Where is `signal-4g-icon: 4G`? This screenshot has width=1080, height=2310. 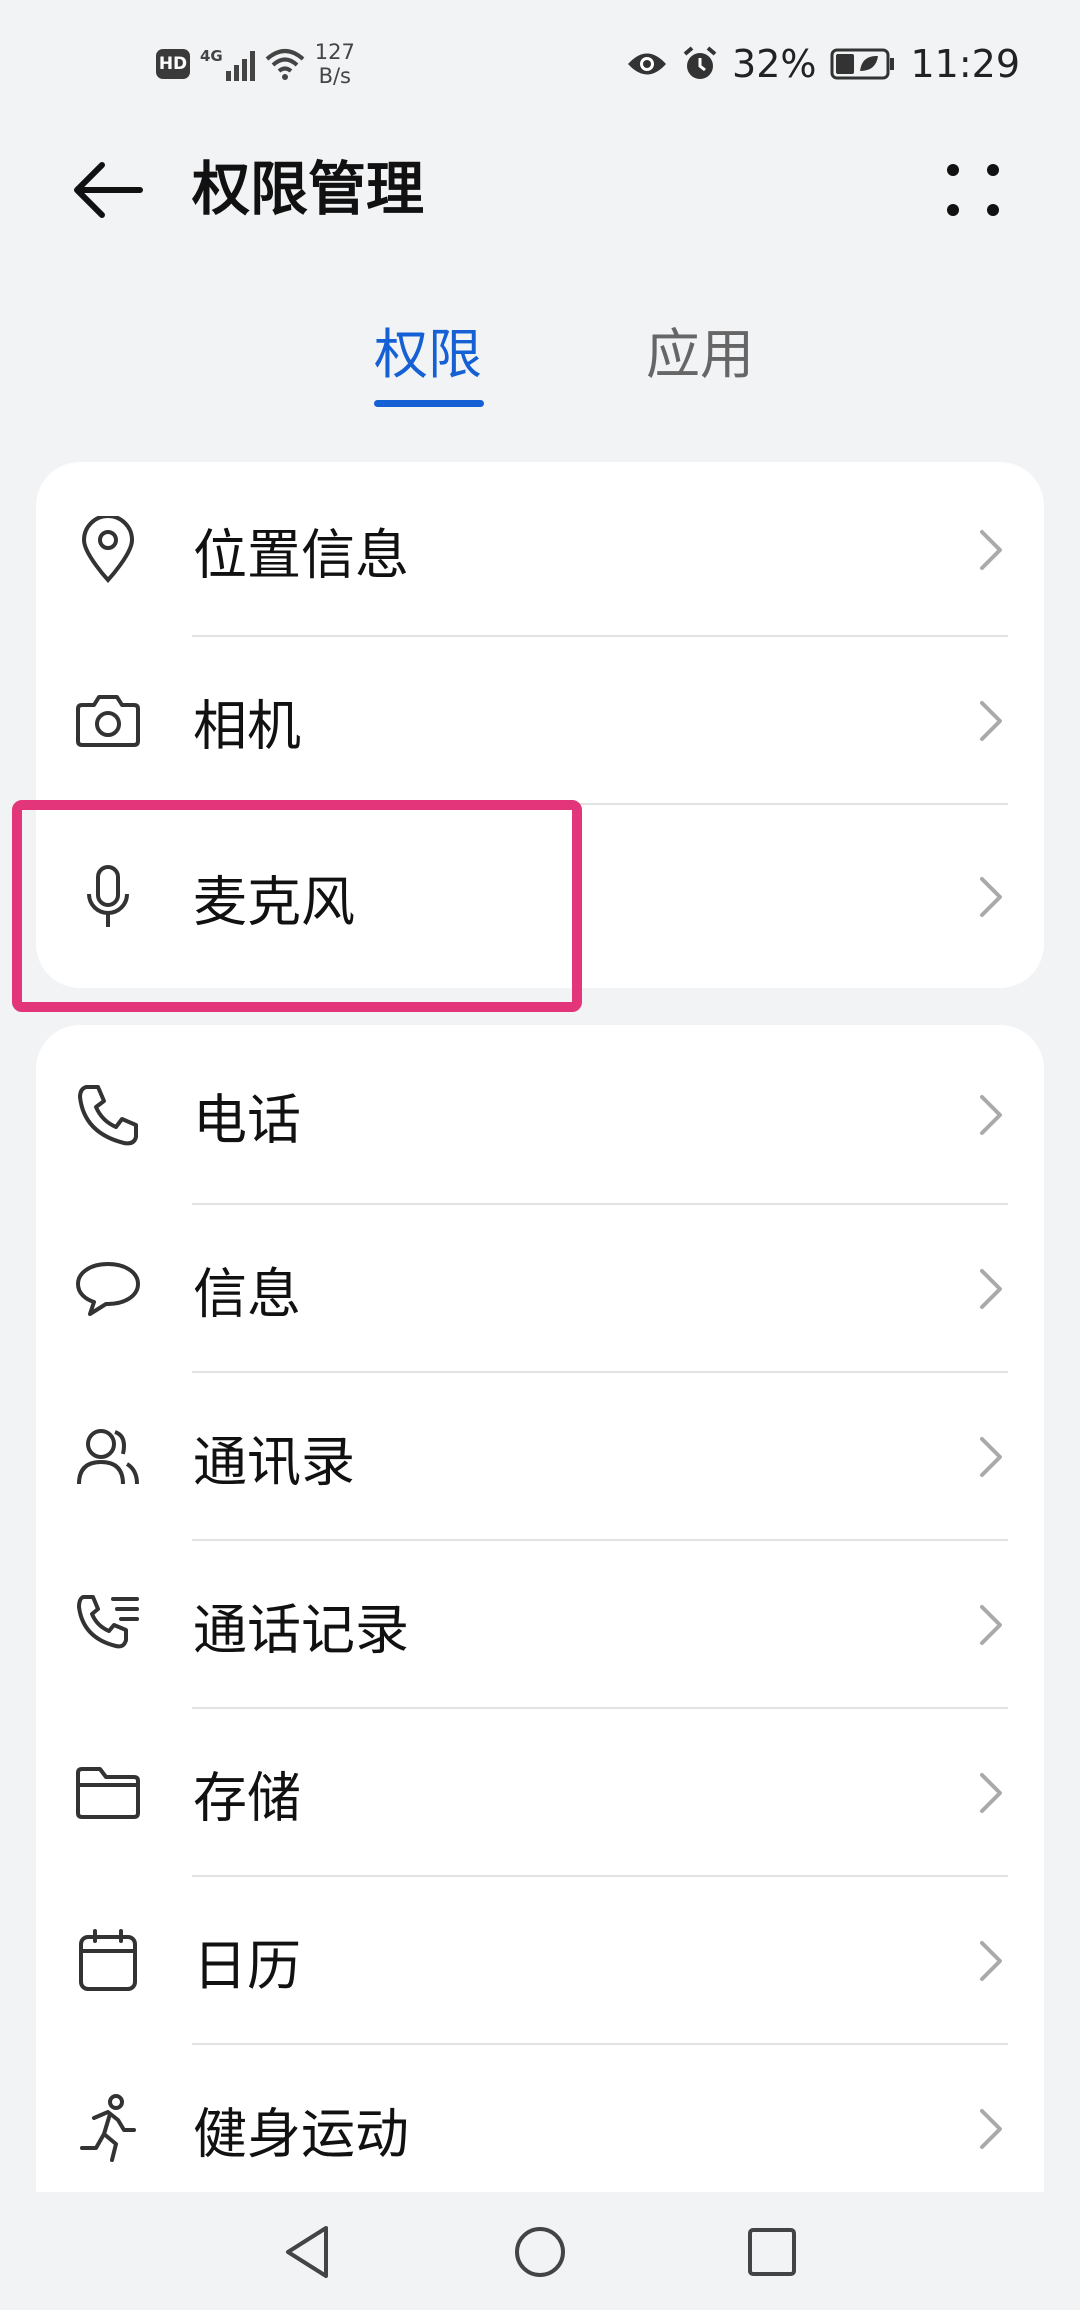 signal-4g-icon: 4G is located at coordinates (227, 64).